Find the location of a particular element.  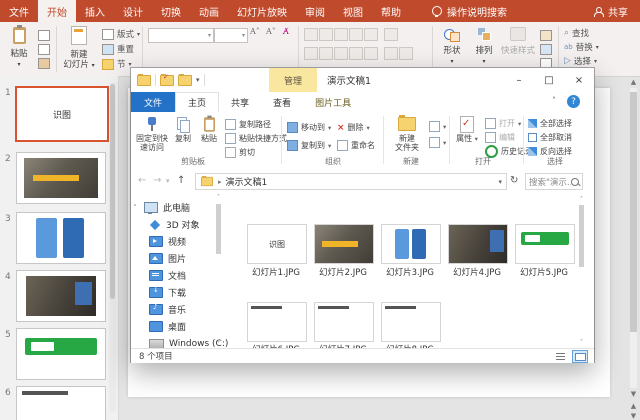

align-text-icon is located at coordinates (391, 53).